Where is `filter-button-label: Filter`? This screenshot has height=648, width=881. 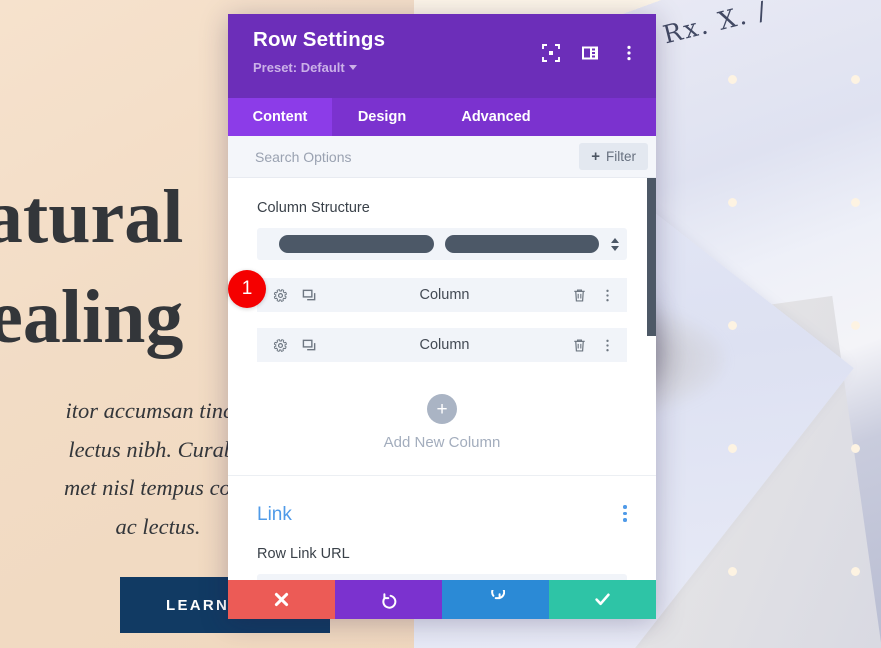 filter-button-label: Filter is located at coordinates (621, 156).